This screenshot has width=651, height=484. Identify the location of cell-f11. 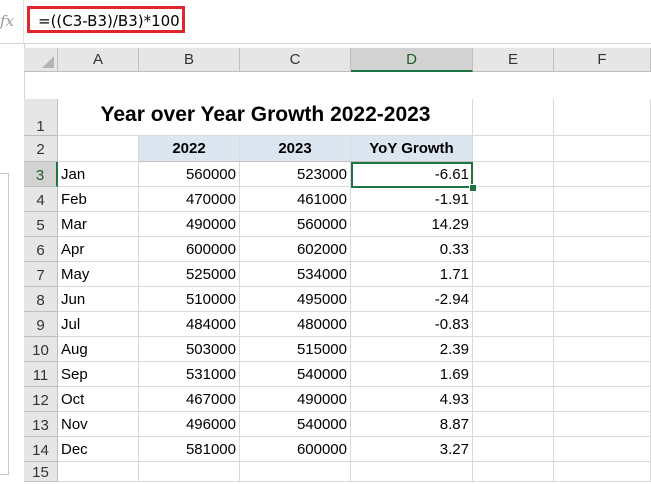
(602, 374).